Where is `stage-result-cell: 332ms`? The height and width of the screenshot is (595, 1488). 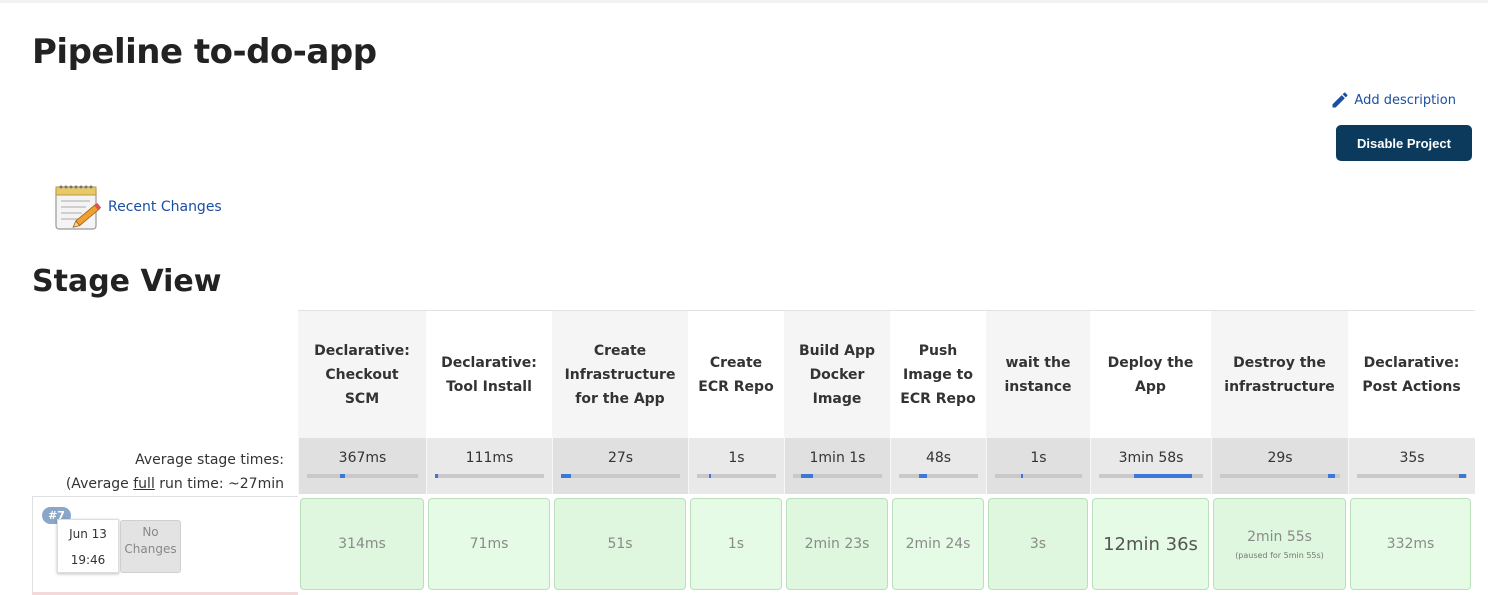 stage-result-cell: 332ms is located at coordinates (1410, 544).